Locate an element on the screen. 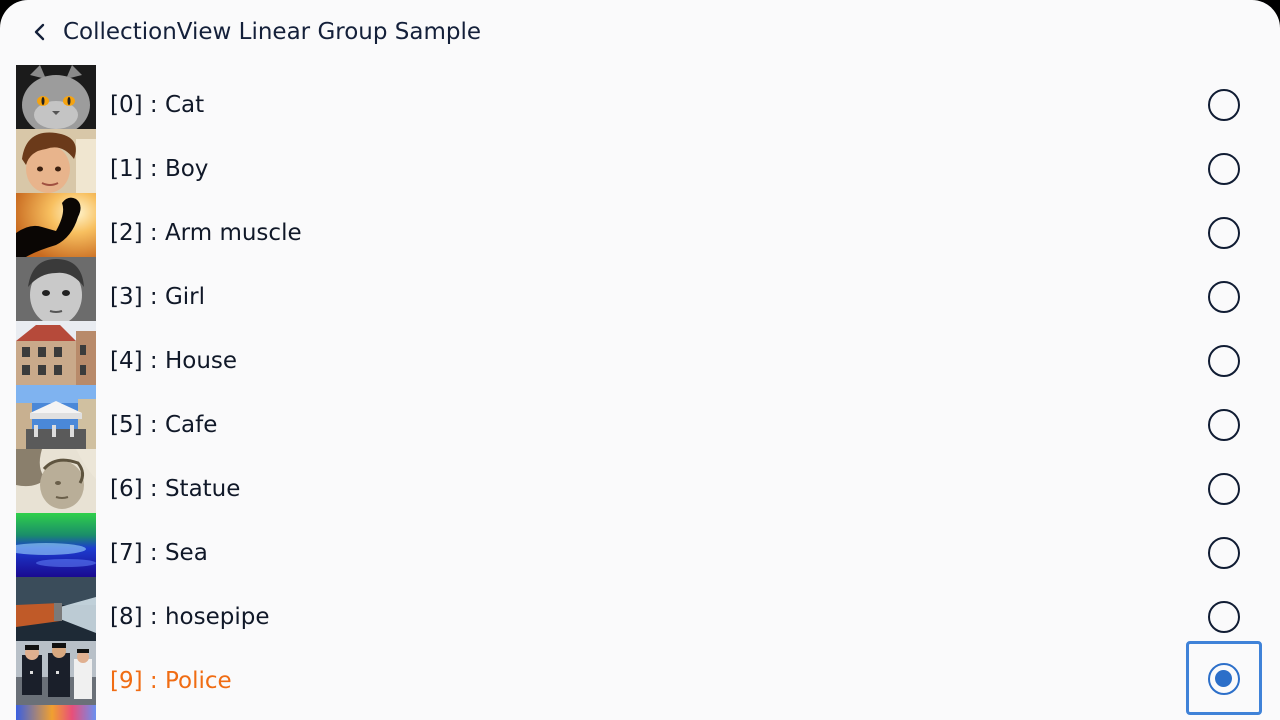 This screenshot has height=720, width=1280. radio-button-checked is located at coordinates (1224, 679).